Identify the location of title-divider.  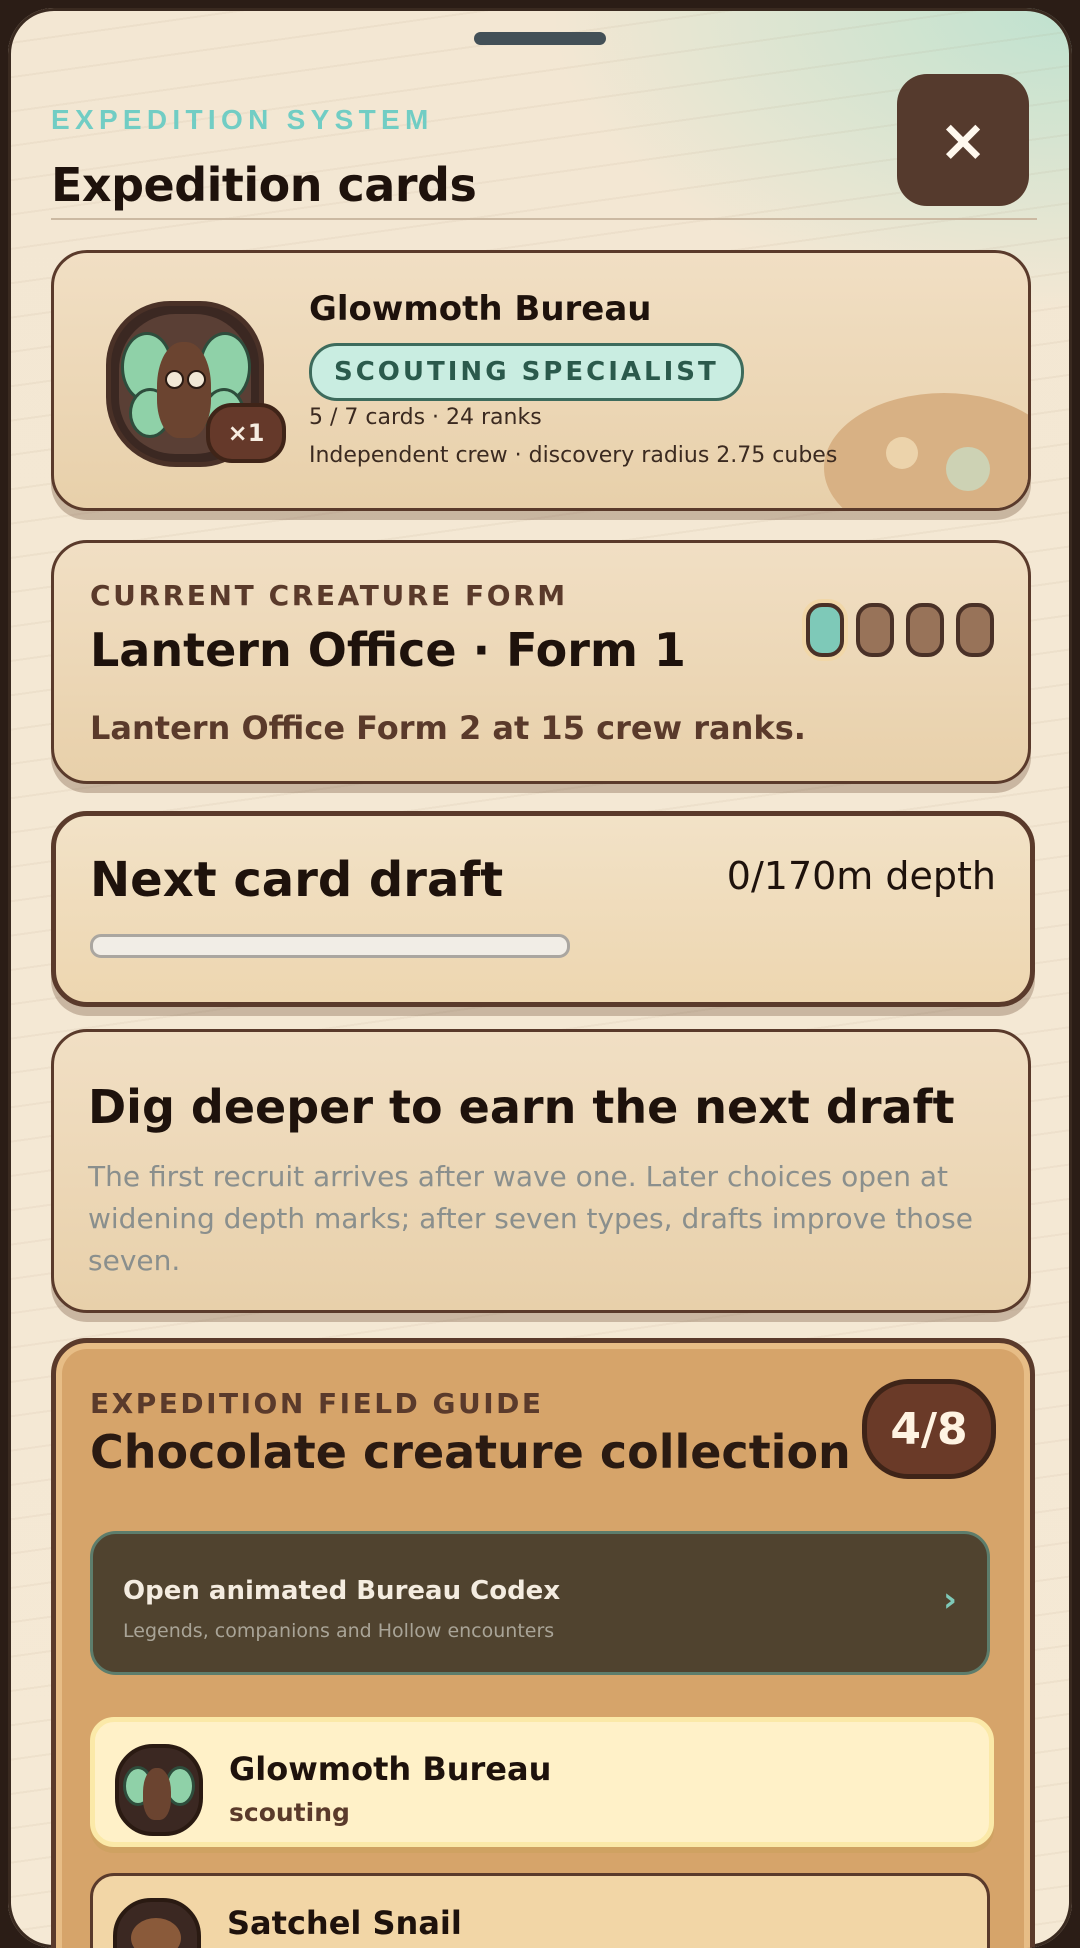
(544, 219).